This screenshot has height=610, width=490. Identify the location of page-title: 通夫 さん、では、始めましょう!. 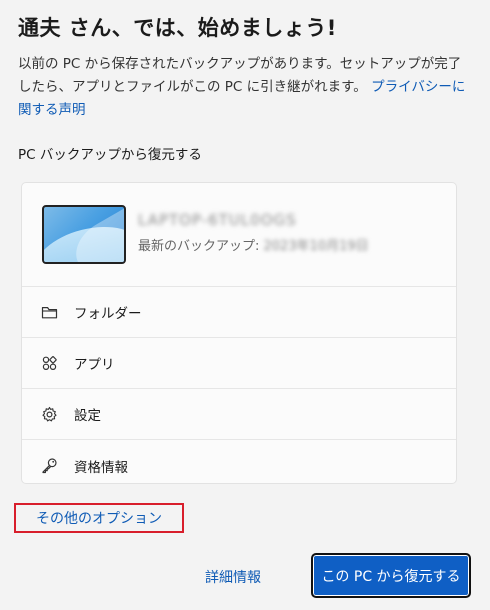
(177, 28).